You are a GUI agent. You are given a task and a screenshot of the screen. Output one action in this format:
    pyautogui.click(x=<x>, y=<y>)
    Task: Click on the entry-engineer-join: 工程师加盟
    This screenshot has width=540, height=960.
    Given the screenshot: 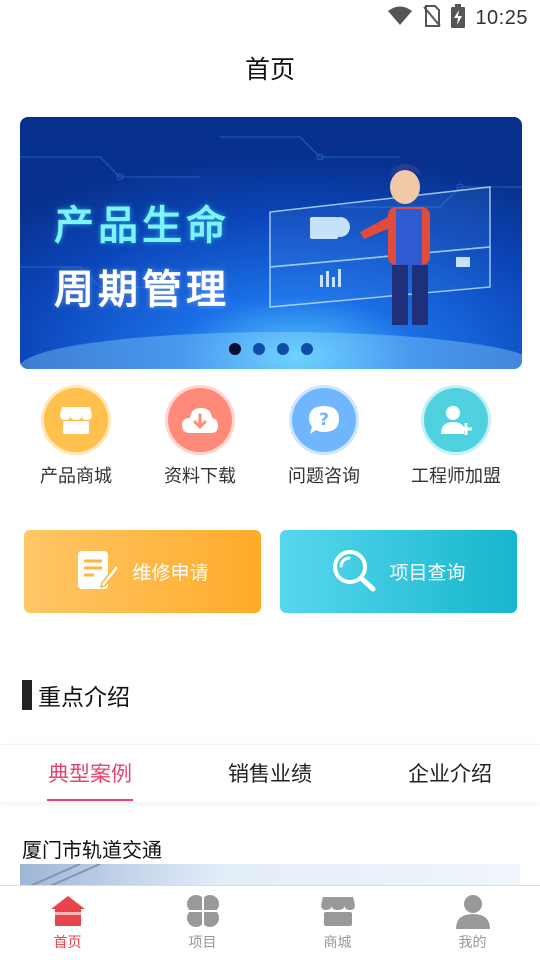 What is the action you would take?
    pyautogui.click(x=456, y=438)
    